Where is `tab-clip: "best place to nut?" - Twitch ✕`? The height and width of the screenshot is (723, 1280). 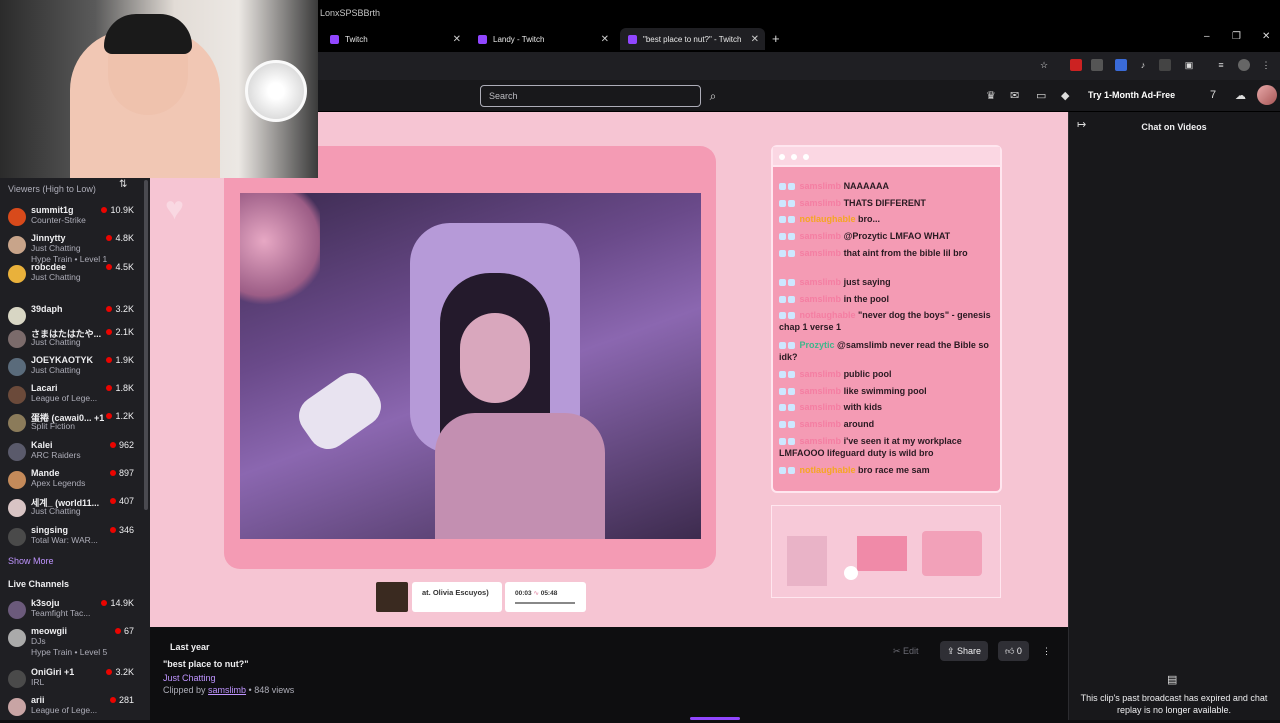 tab-clip: "best place to nut?" - Twitch ✕ is located at coordinates (692, 39).